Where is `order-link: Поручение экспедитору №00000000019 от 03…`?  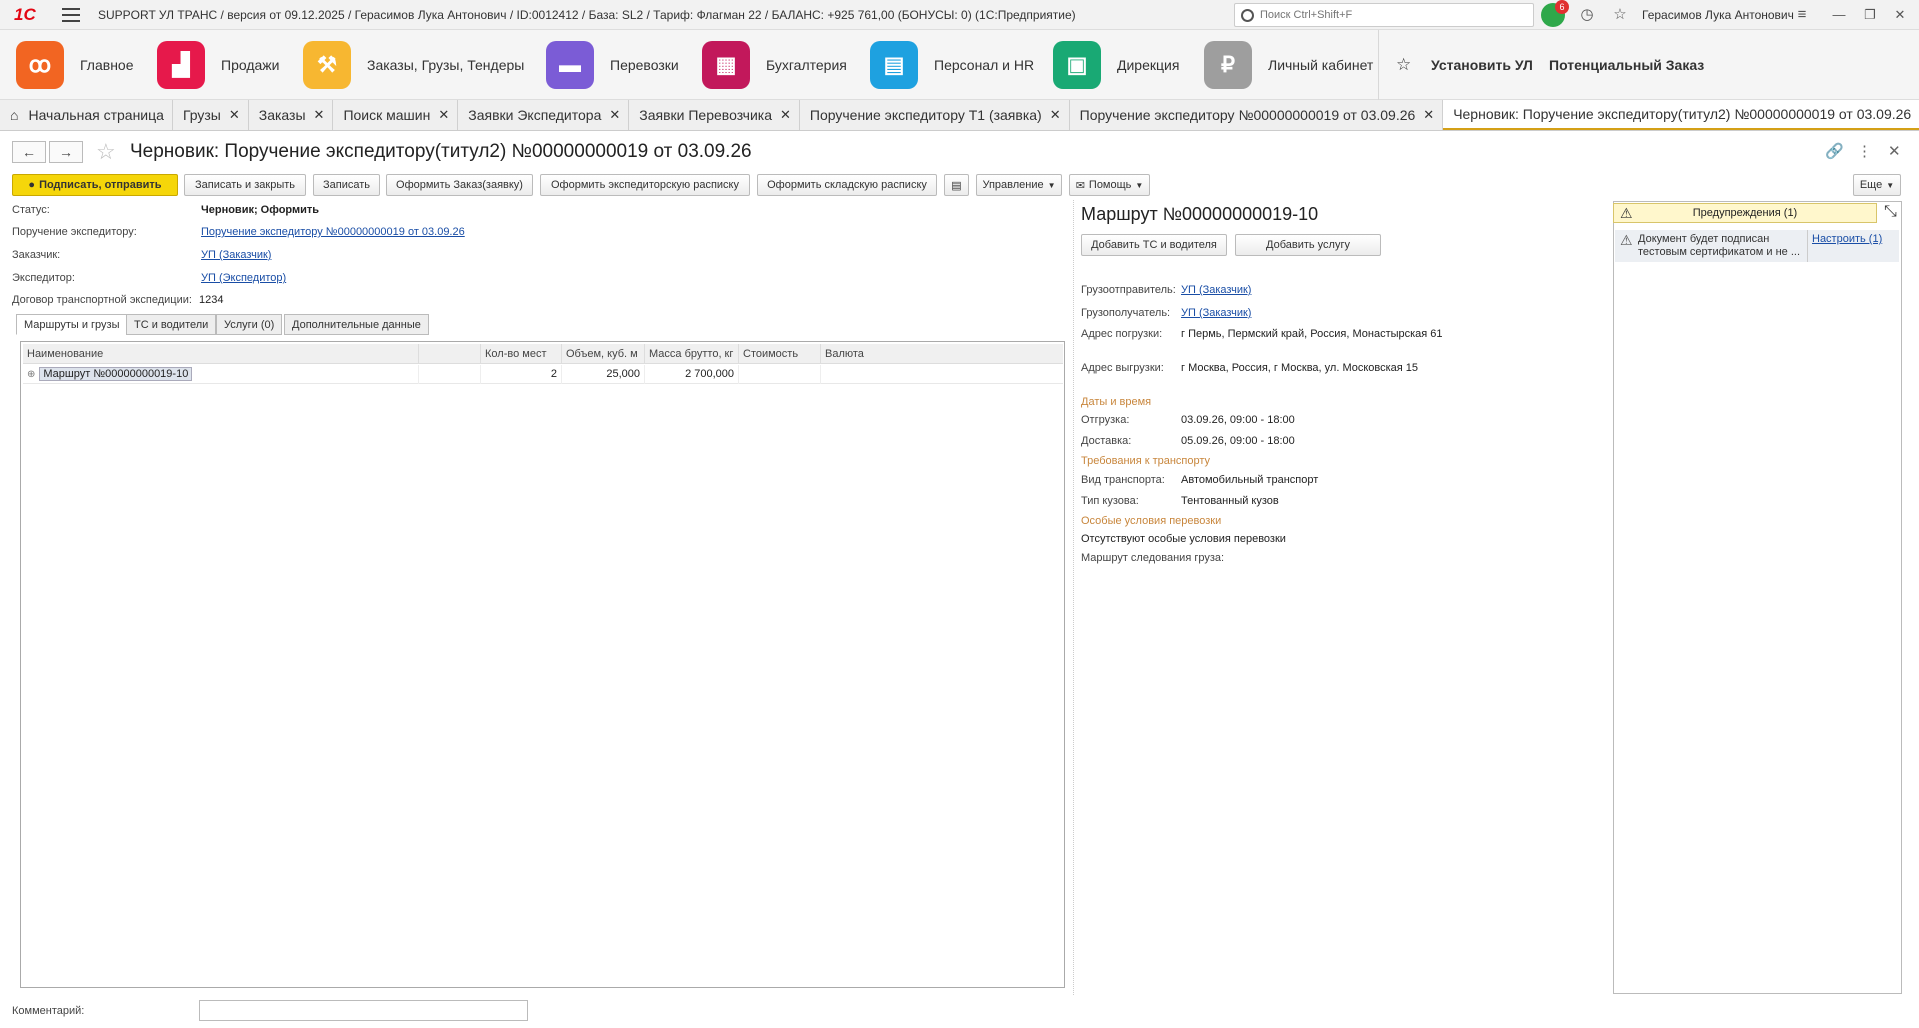
order-link: Поручение экспедитору №00000000019 от 03… is located at coordinates (333, 232).